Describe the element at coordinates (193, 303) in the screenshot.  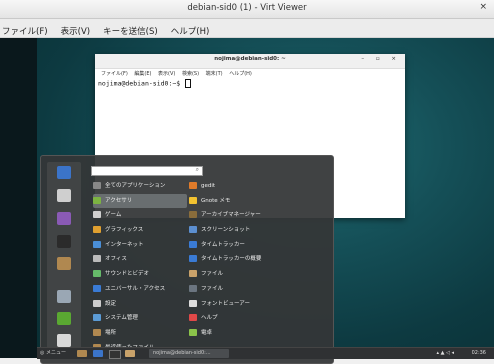
I see `font-viewer-icon` at that location.